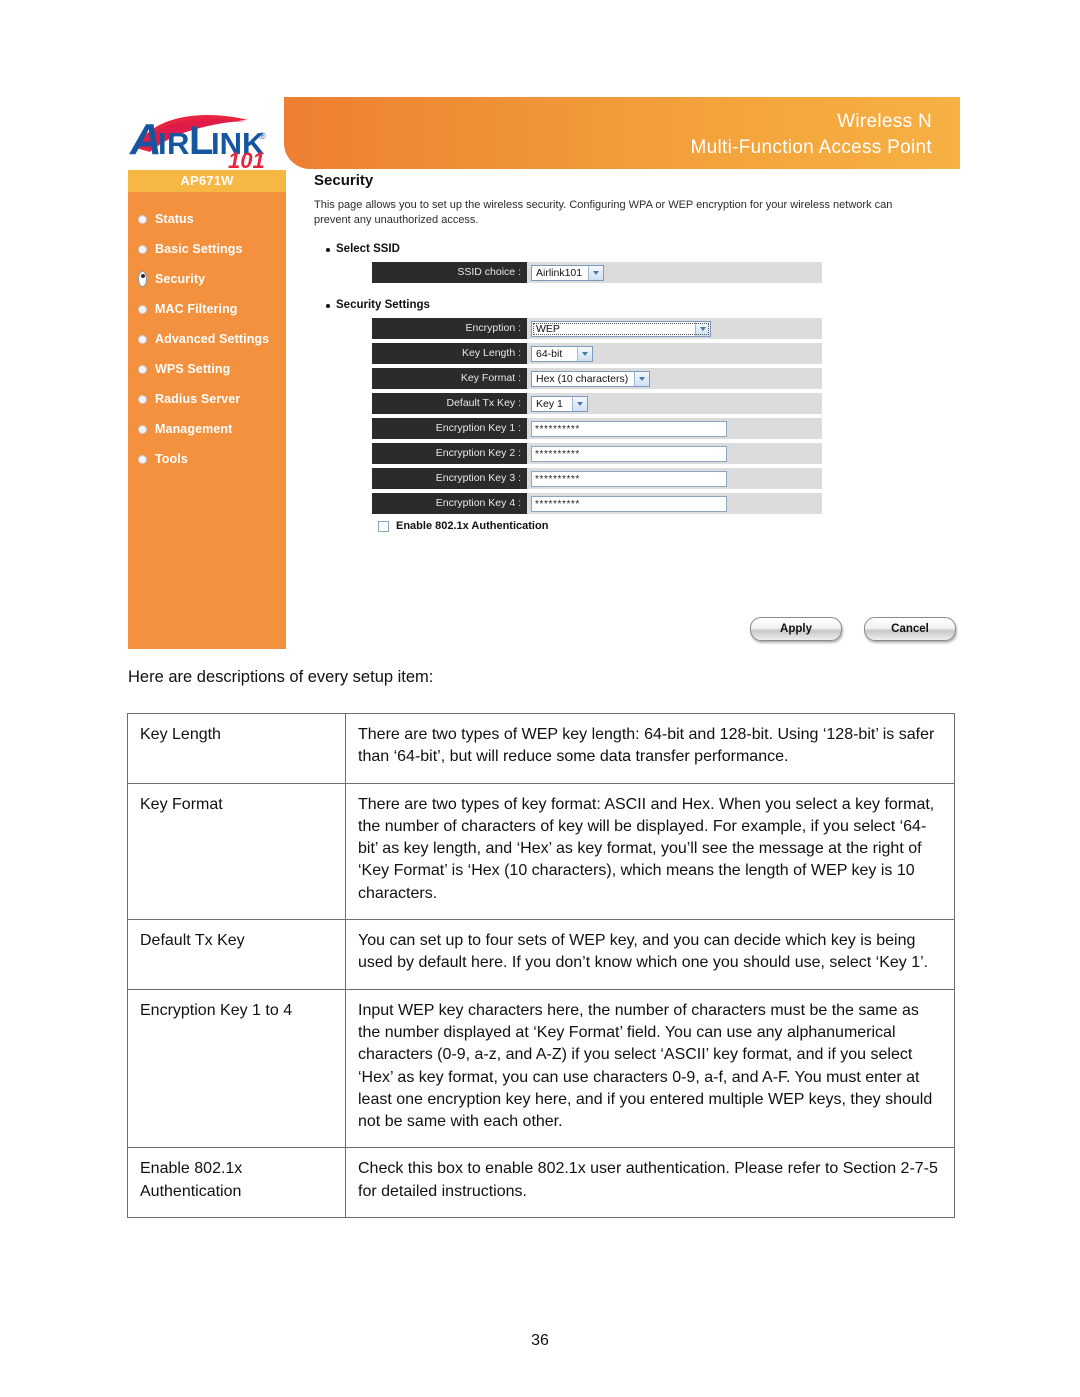  Describe the element at coordinates (540, 1340) in the screenshot. I see `page-number: 36` at that location.